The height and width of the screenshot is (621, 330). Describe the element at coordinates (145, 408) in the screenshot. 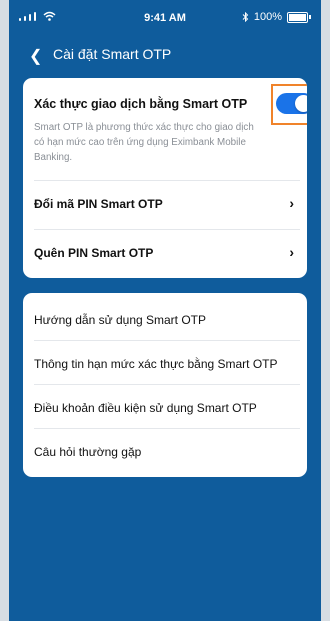

I see `info-link-label: Điều khoản điều kiện sử dụng Smart OTP` at that location.